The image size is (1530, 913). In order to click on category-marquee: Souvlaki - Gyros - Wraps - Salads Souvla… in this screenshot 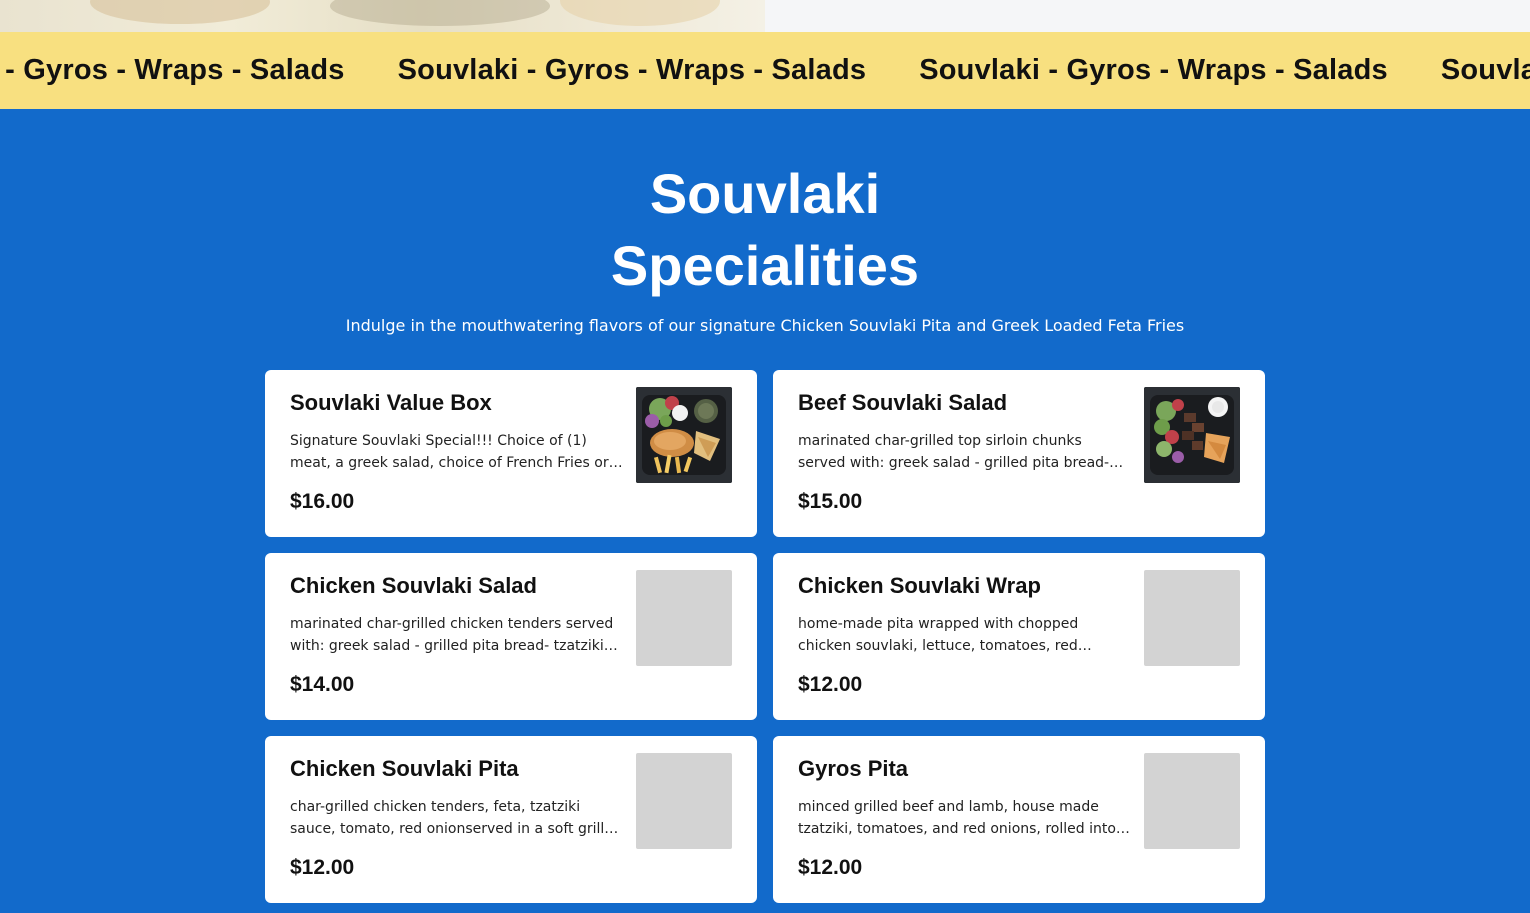, I will do `click(765, 70)`.